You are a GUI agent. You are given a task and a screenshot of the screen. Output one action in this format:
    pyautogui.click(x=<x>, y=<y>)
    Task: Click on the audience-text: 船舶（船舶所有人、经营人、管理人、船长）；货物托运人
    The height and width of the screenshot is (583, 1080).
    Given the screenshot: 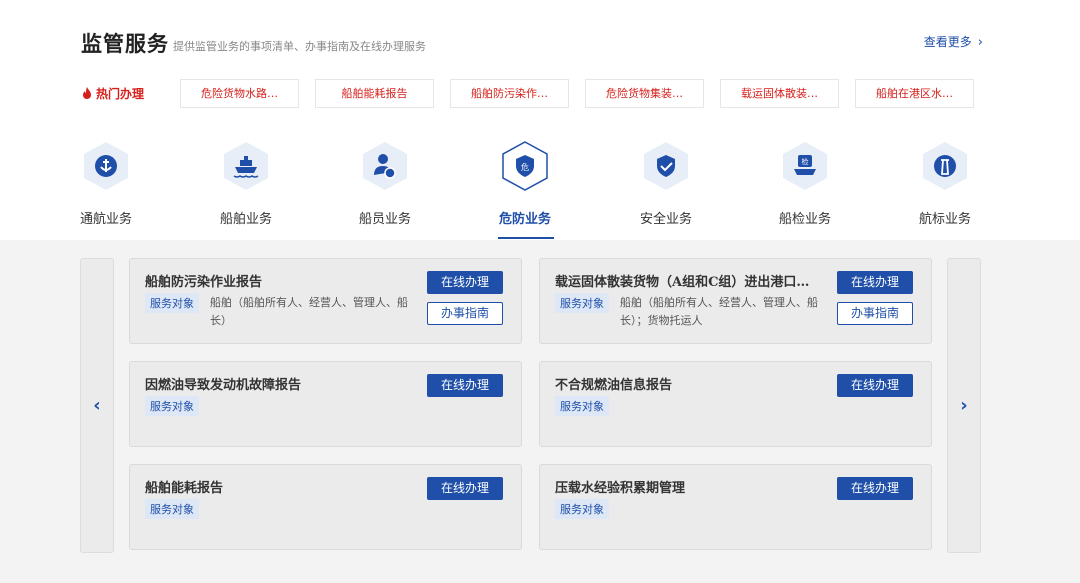 What is the action you would take?
    pyautogui.click(x=719, y=311)
    